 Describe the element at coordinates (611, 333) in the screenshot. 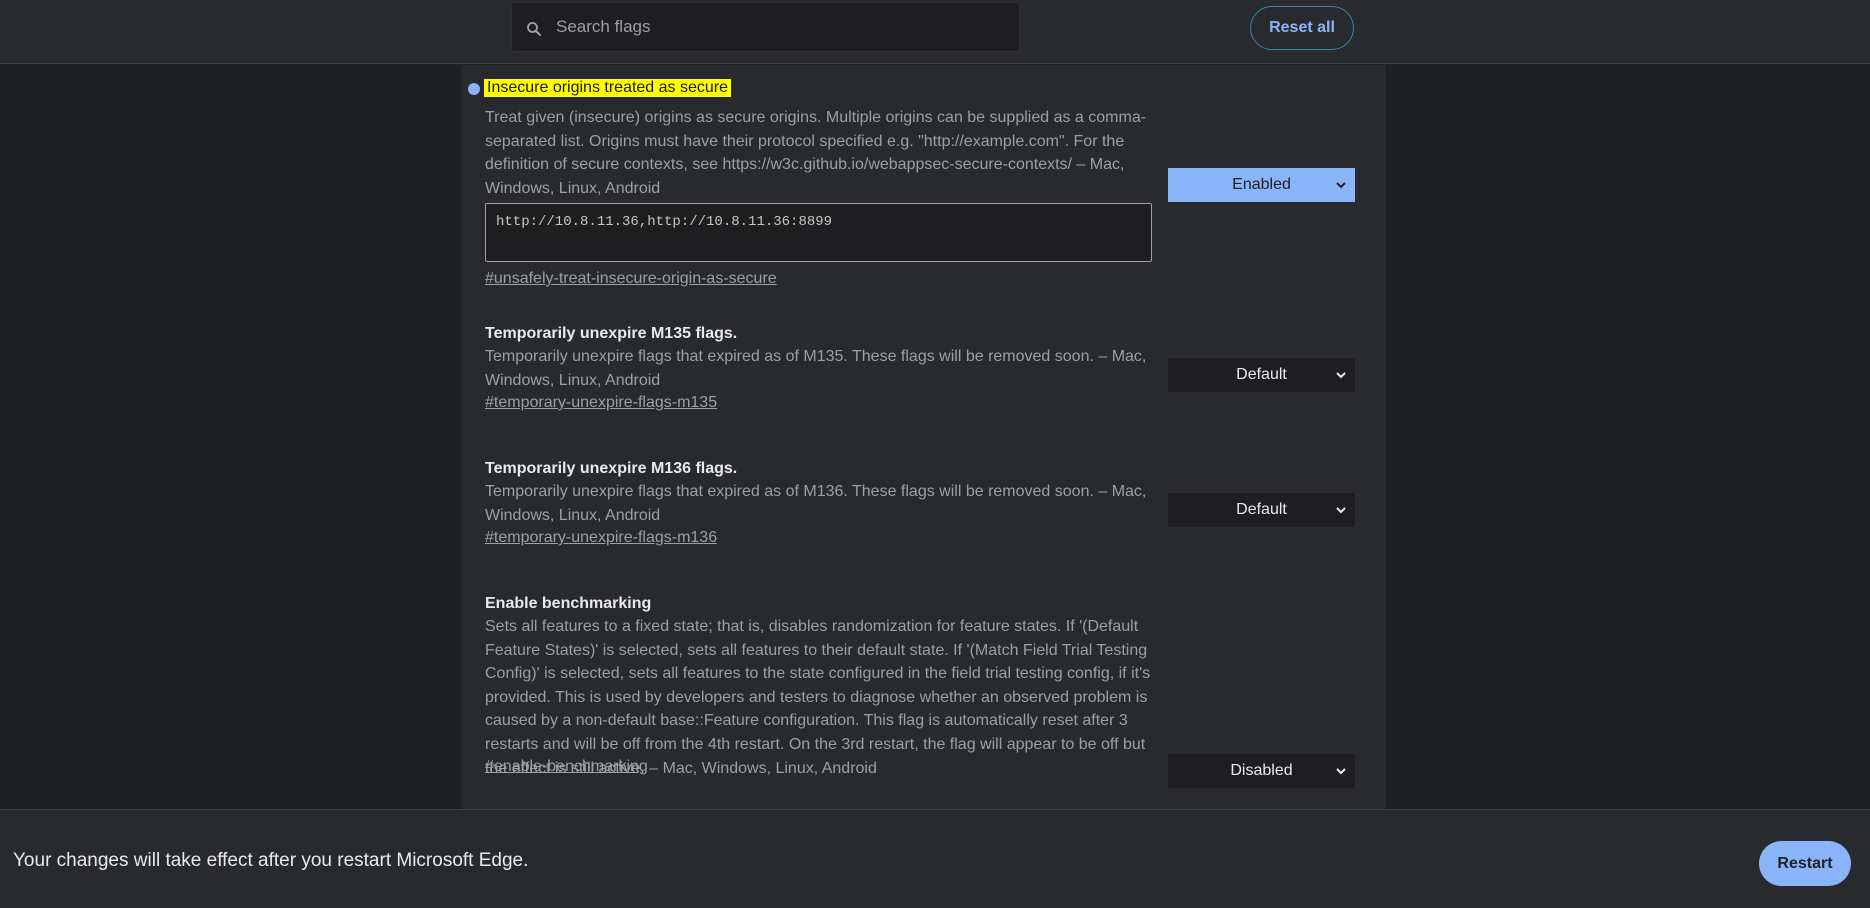

I see `flag-title: Temporarily unexpire M135 flags.` at that location.